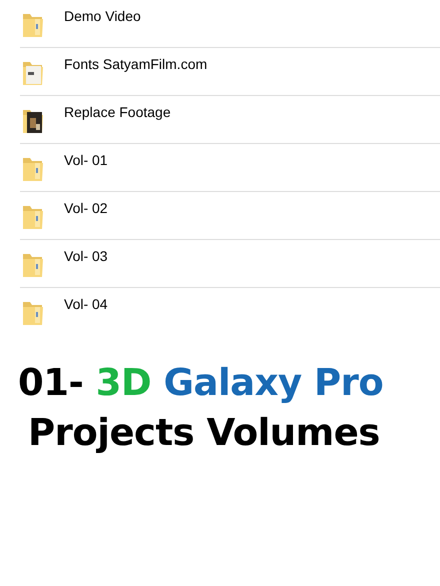 Image resolution: width=440 pixels, height=586 pixels. I want to click on headline-text: 3D, so click(124, 382).